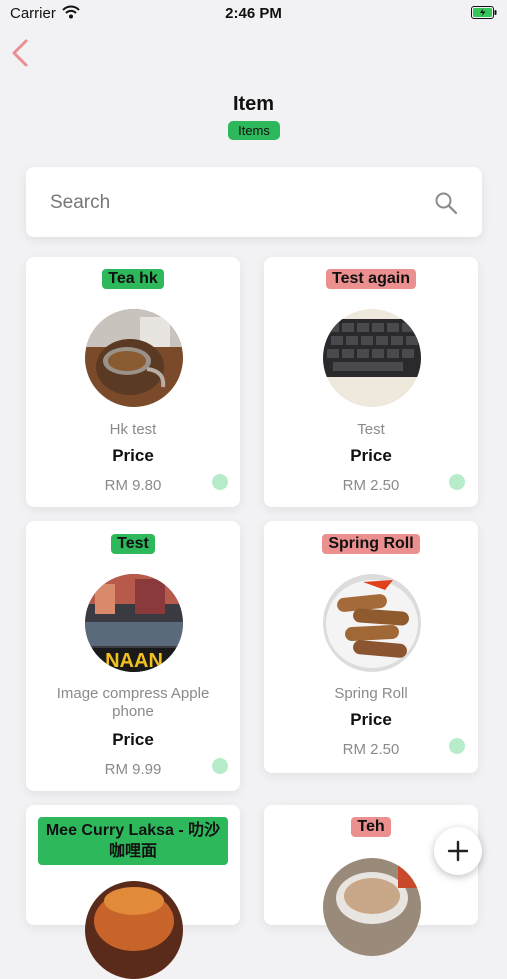 The height and width of the screenshot is (979, 507). I want to click on back-button, so click(22, 53).